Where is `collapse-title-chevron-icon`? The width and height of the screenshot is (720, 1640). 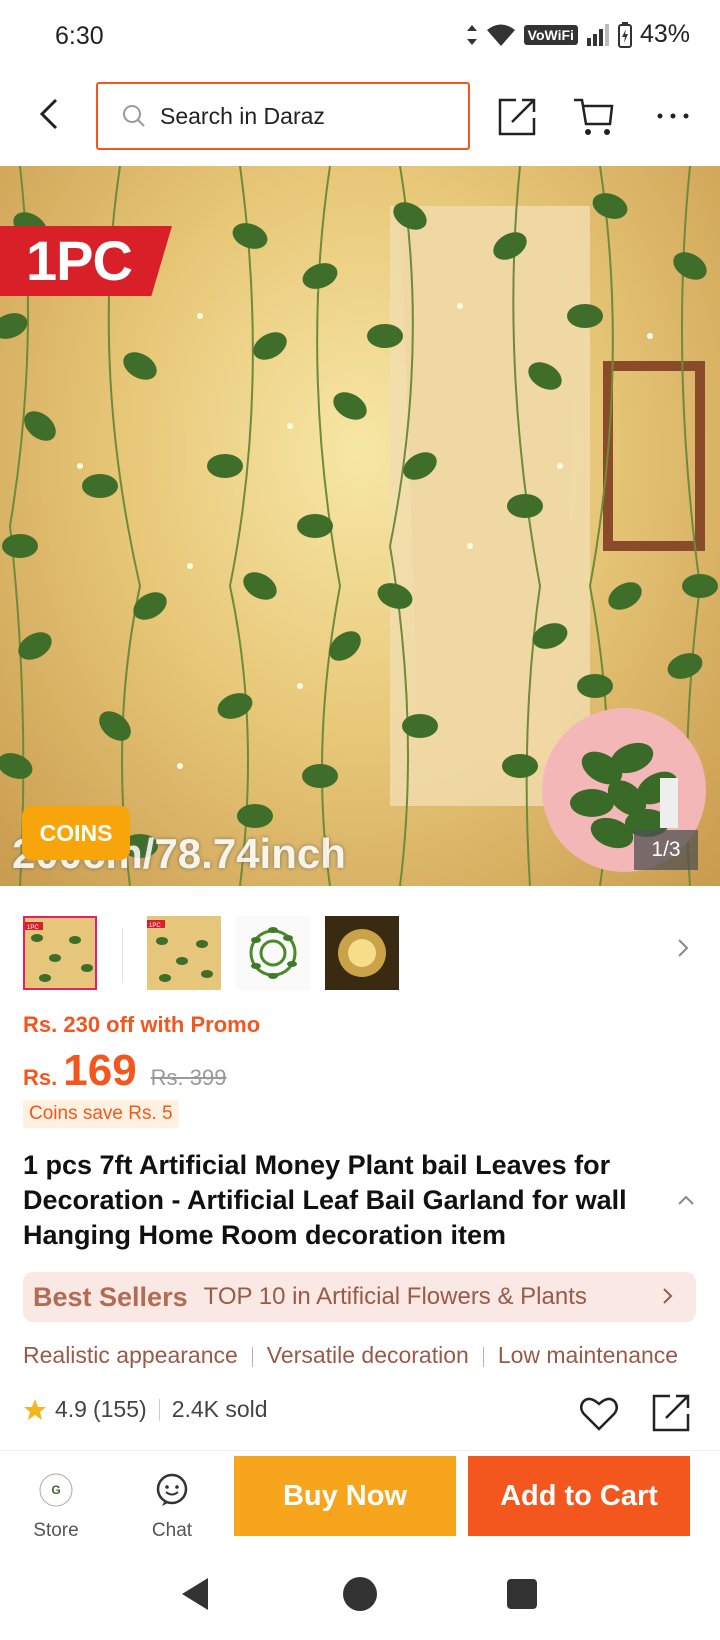
collapse-title-chevron-icon is located at coordinates (686, 1200).